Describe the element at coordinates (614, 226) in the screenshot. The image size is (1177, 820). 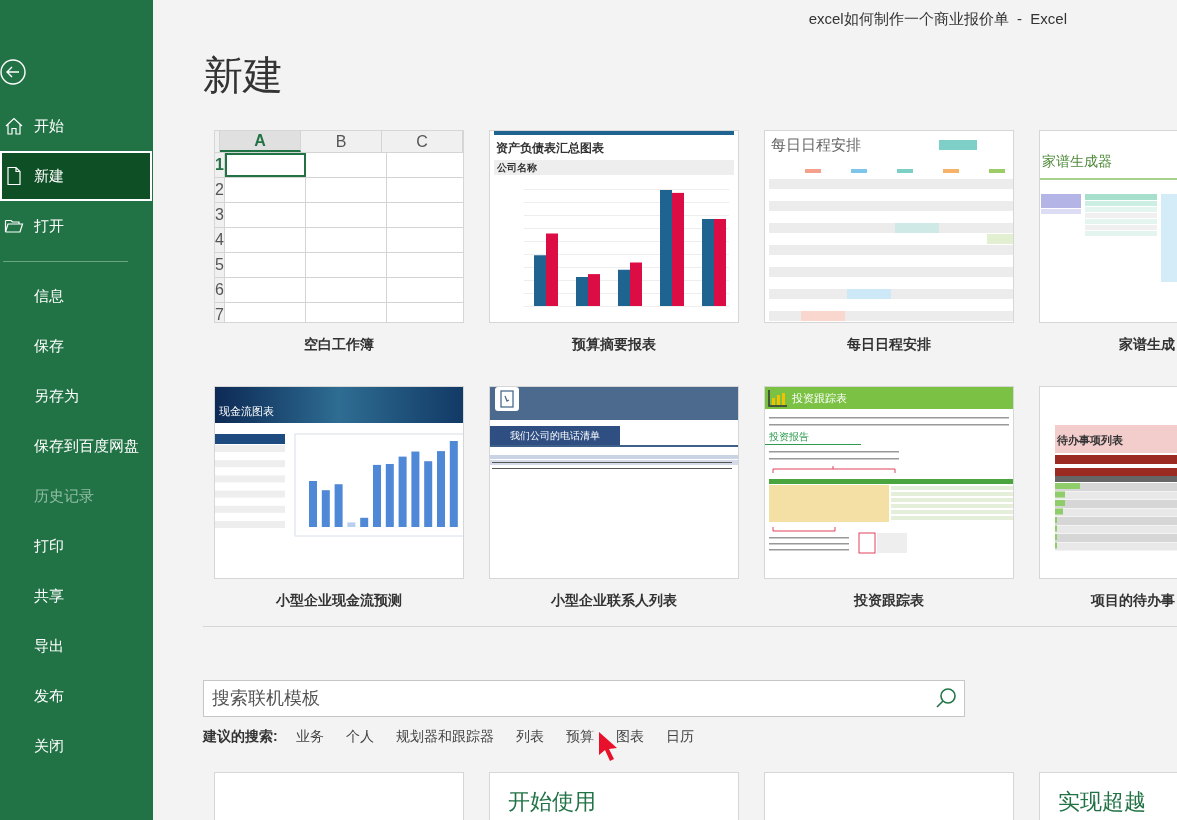
I see `template-thumbnail: 资产负债表汇总图表 公司名称` at that location.